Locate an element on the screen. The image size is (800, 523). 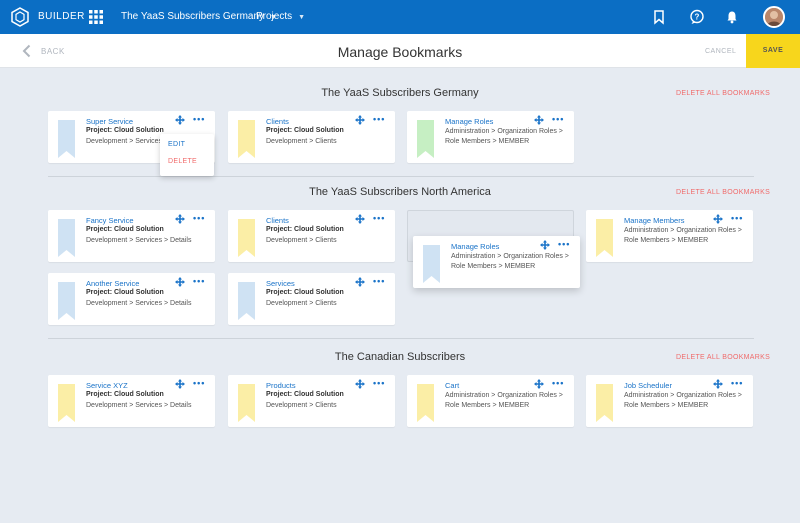
projects-menu: Projects ▼ is located at coordinates (280, 16).